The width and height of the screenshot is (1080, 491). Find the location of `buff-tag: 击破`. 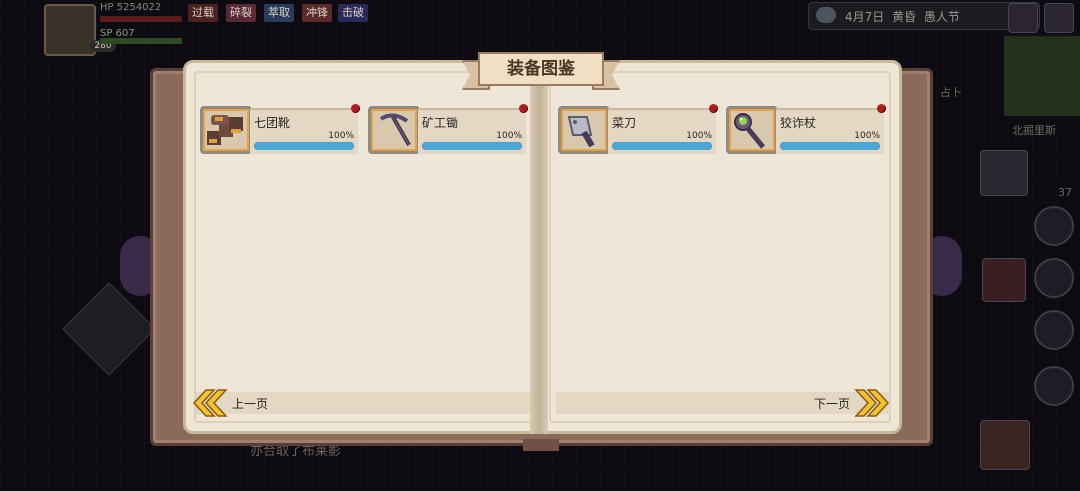

buff-tag: 击破 is located at coordinates (353, 13).